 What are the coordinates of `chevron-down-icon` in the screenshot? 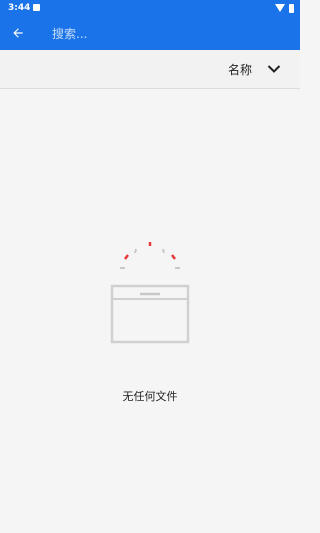 It's located at (274, 69).